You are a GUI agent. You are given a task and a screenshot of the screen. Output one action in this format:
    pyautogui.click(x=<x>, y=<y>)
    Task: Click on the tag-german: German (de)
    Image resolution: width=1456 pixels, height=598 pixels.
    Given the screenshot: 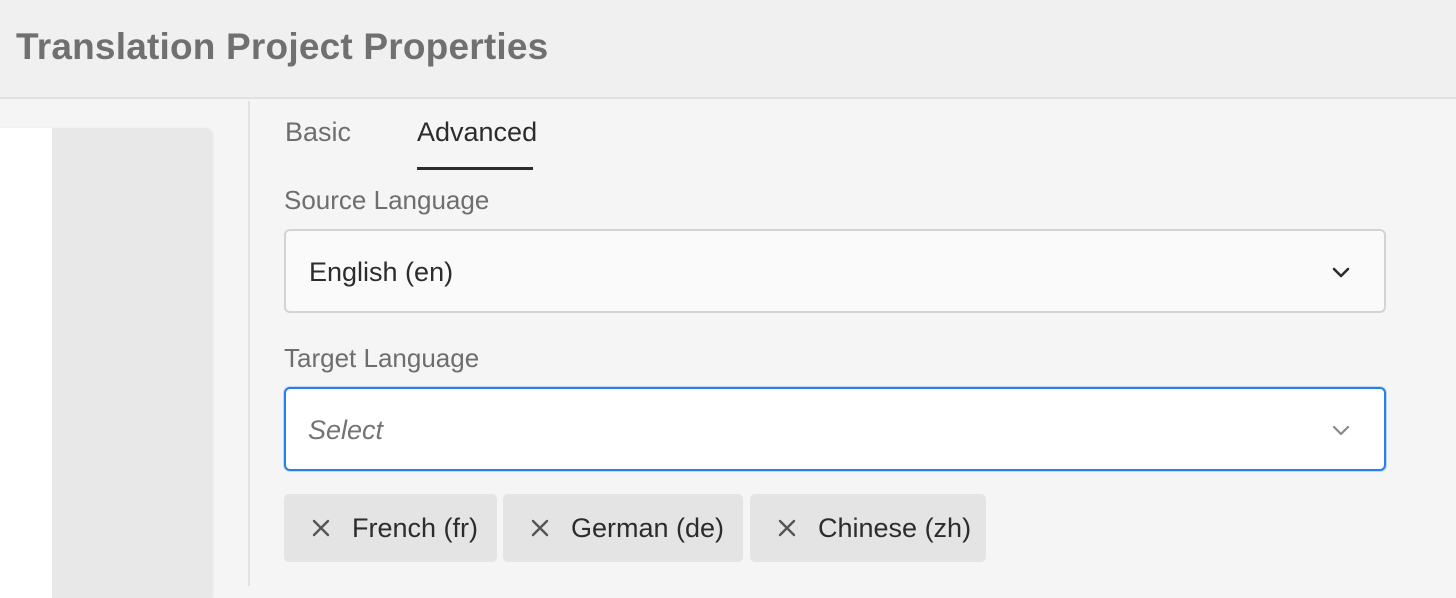 What is the action you would take?
    pyautogui.click(x=623, y=528)
    